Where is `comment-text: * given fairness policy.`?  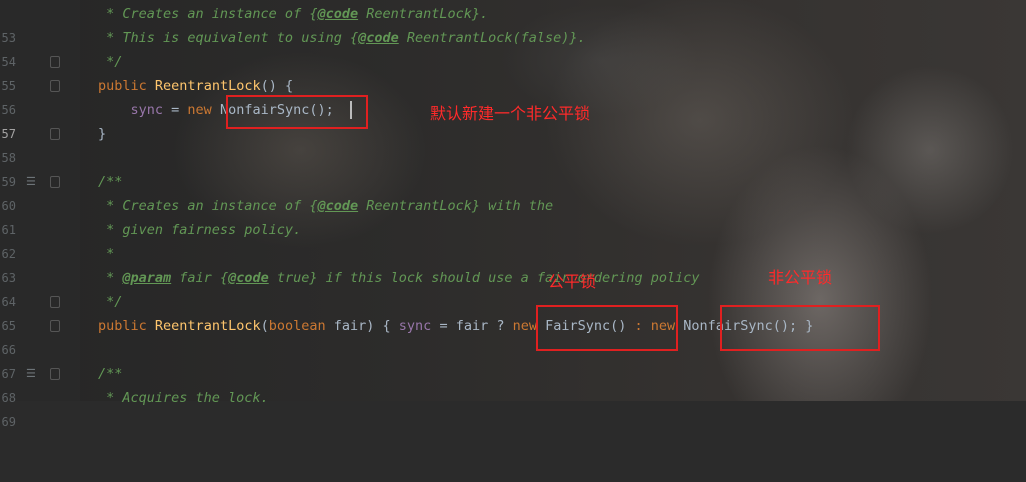
comment-text: * given fairness policy. is located at coordinates (200, 230).